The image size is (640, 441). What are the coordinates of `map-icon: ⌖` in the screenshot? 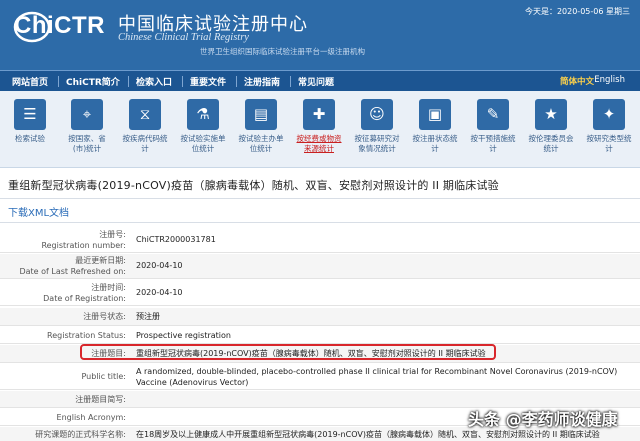 It's located at (87, 114).